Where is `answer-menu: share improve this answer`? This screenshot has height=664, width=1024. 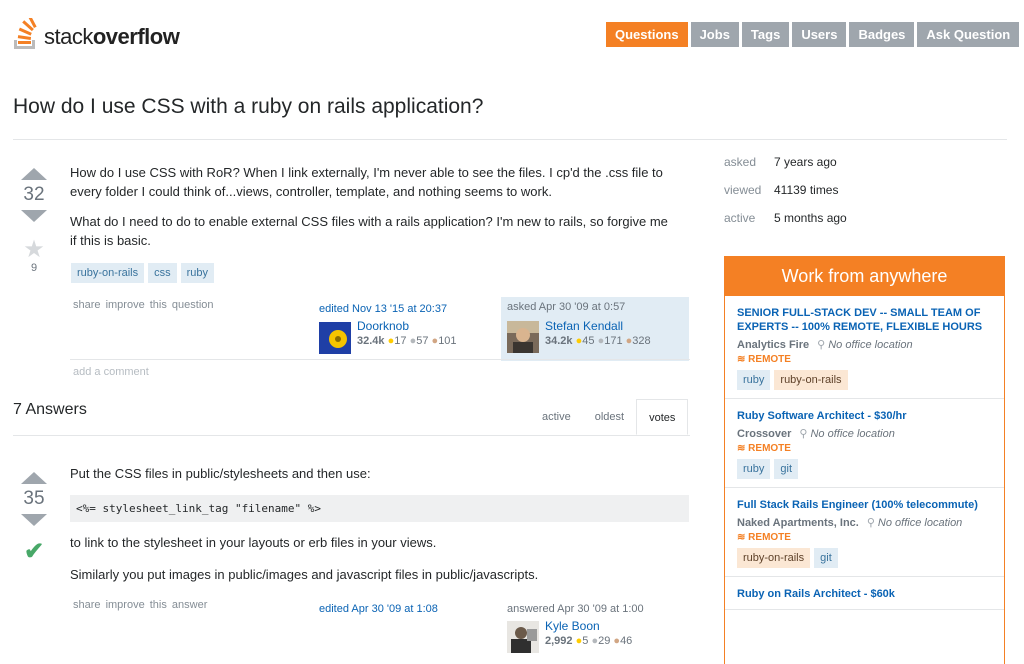
answer-menu: share improve this answer is located at coordinates (140, 605).